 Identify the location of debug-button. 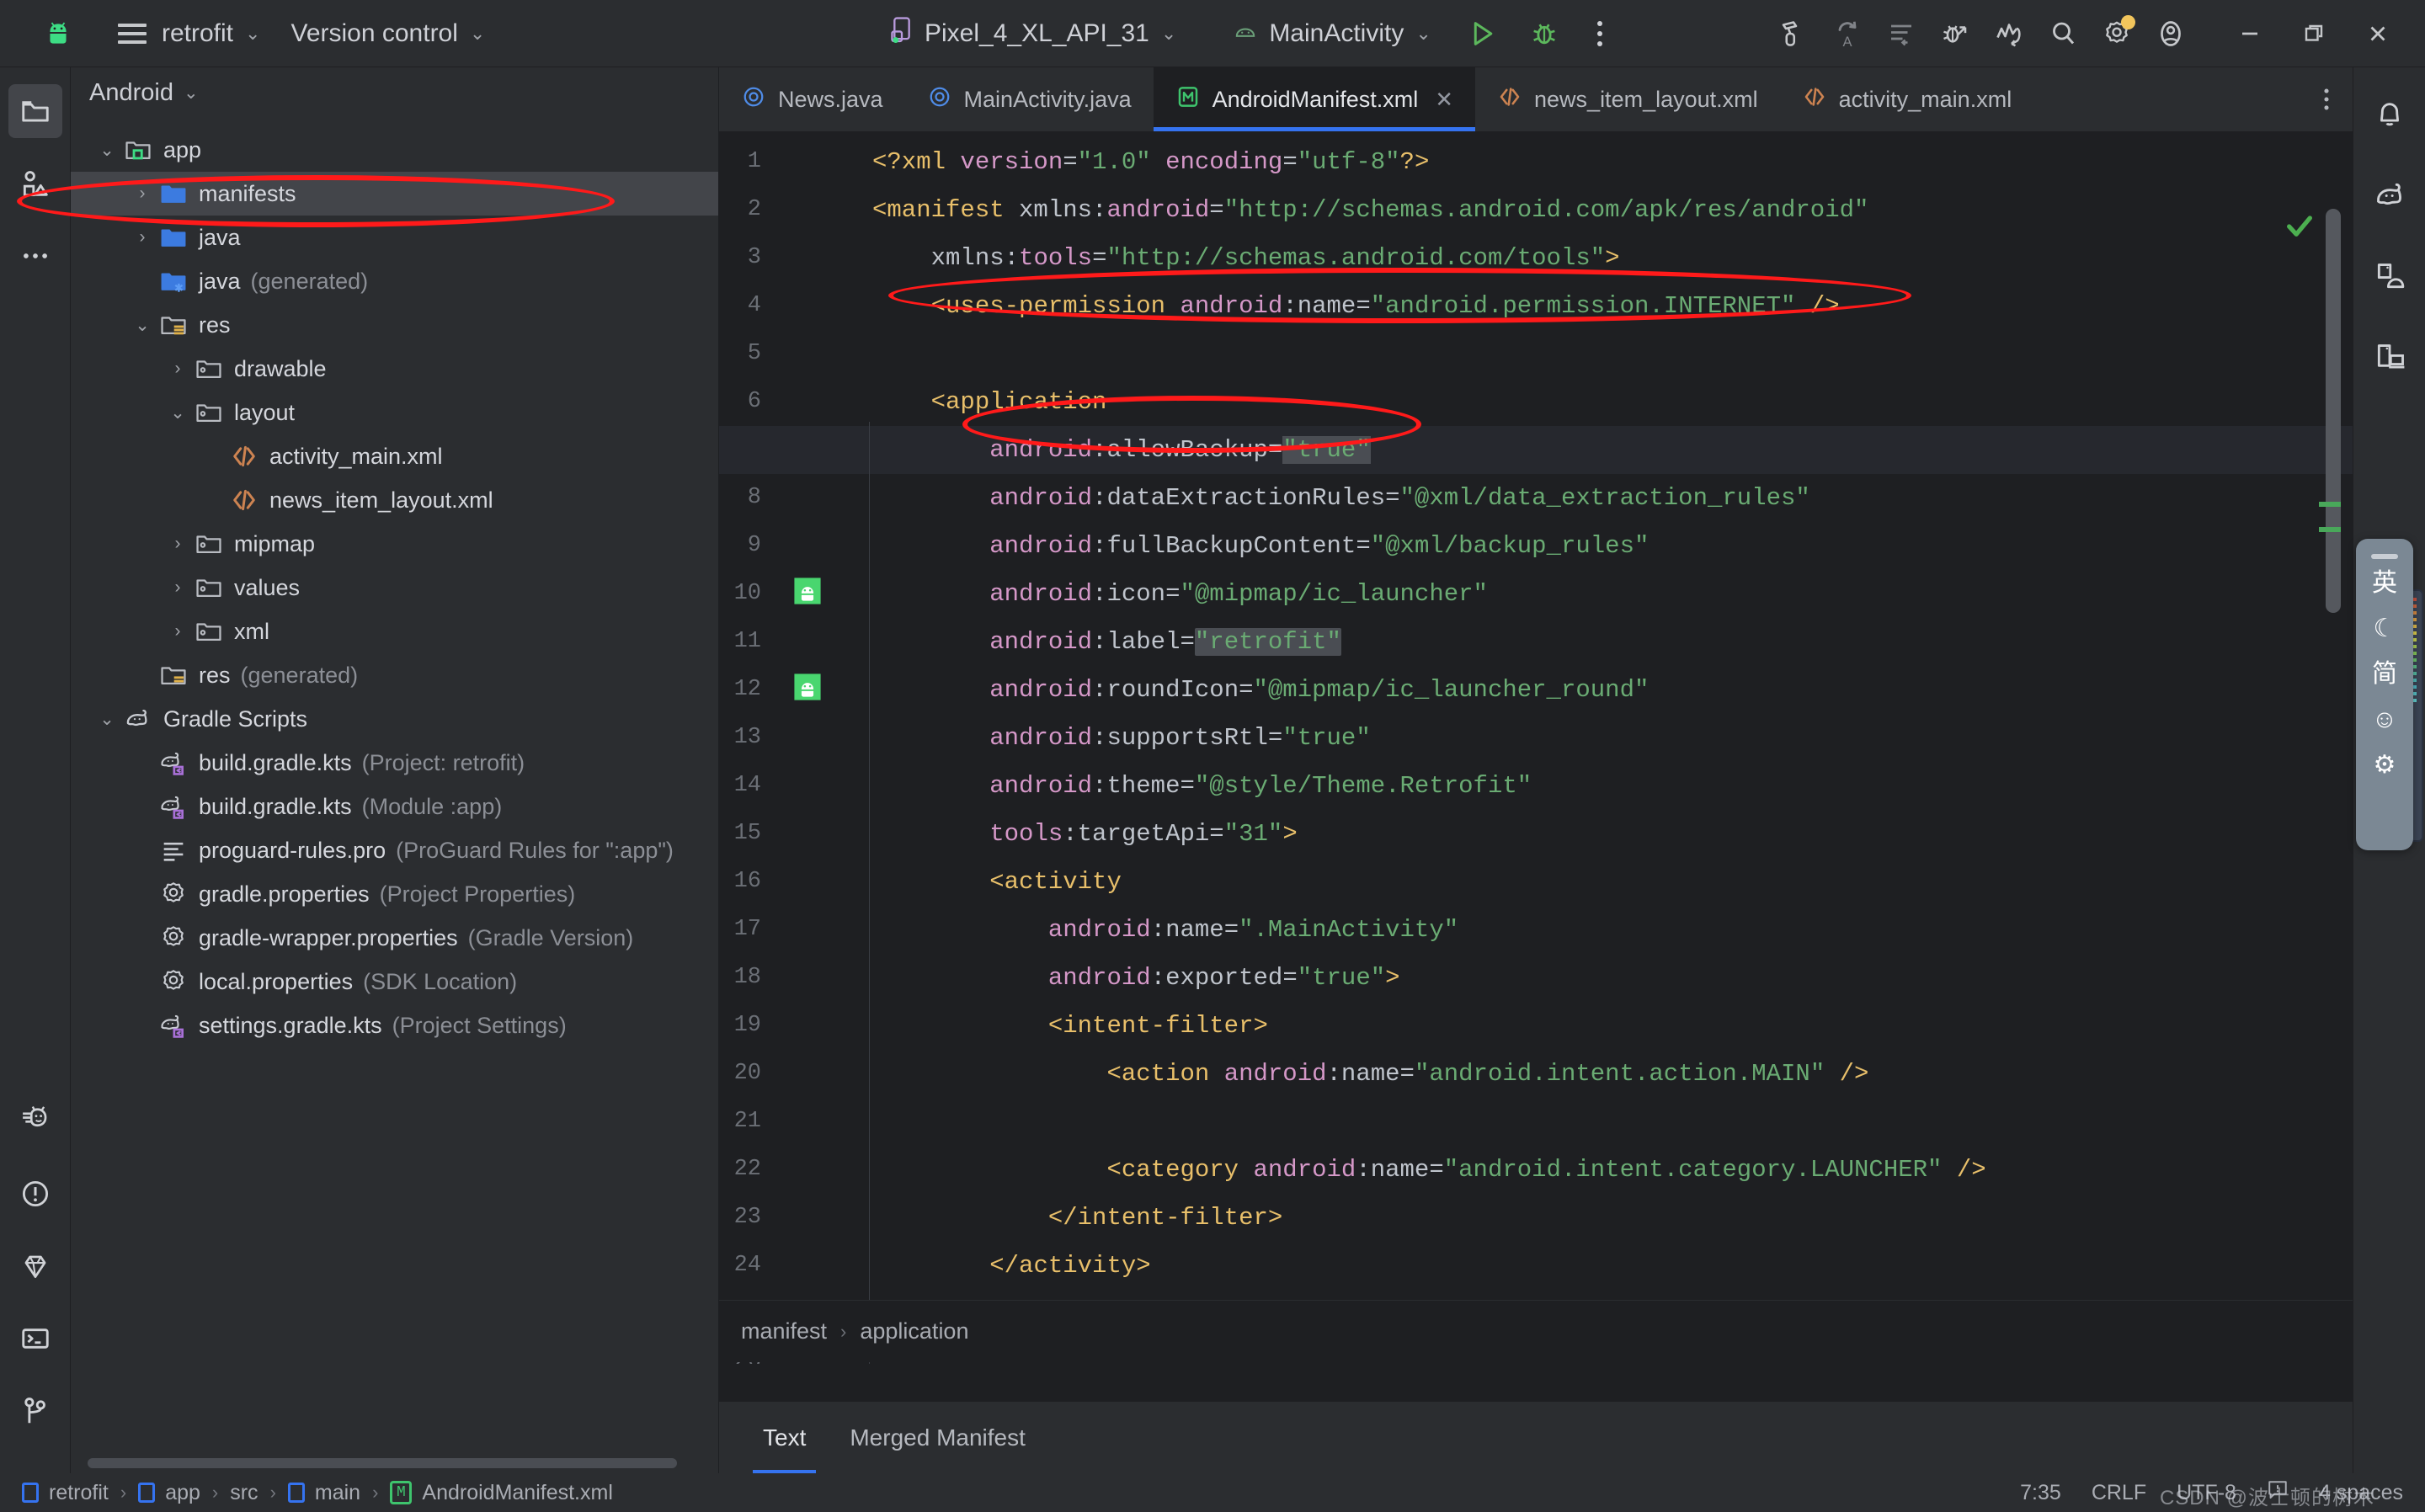
(1544, 34).